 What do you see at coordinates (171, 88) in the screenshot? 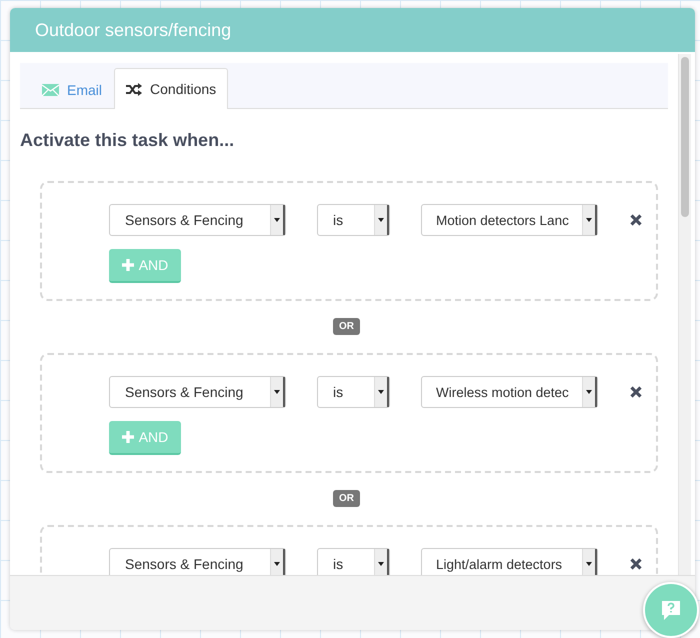
I see `tab: Conditions` at bounding box center [171, 88].